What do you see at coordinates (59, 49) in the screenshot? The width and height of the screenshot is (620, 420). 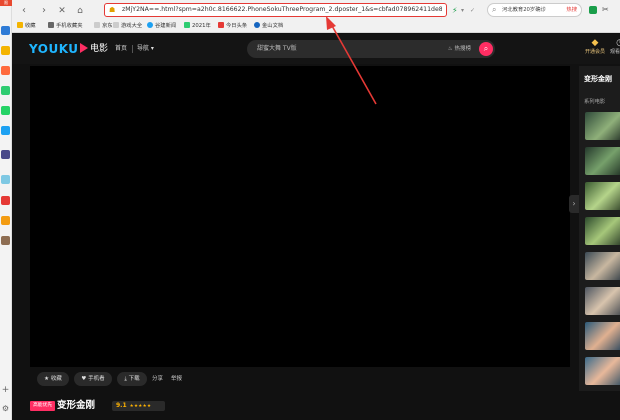 I see `youku-logo: YOUKU` at bounding box center [59, 49].